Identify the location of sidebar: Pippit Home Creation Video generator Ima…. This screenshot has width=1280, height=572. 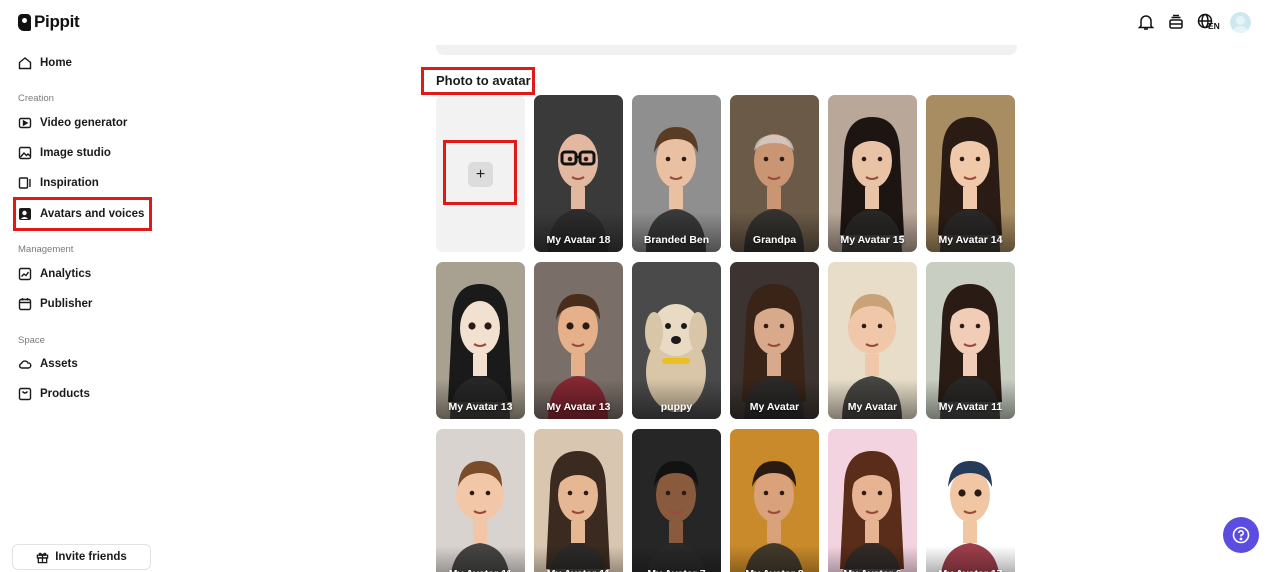
(82, 286).